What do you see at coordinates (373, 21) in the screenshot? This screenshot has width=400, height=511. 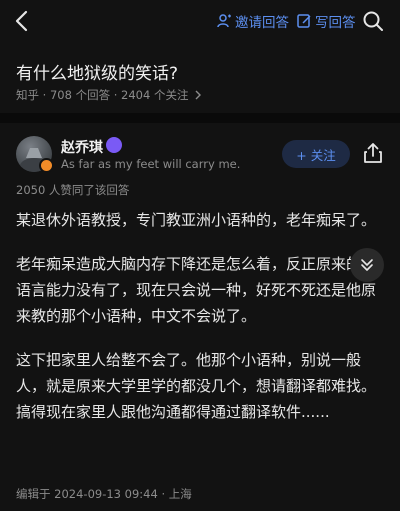 I see `search-icon` at bounding box center [373, 21].